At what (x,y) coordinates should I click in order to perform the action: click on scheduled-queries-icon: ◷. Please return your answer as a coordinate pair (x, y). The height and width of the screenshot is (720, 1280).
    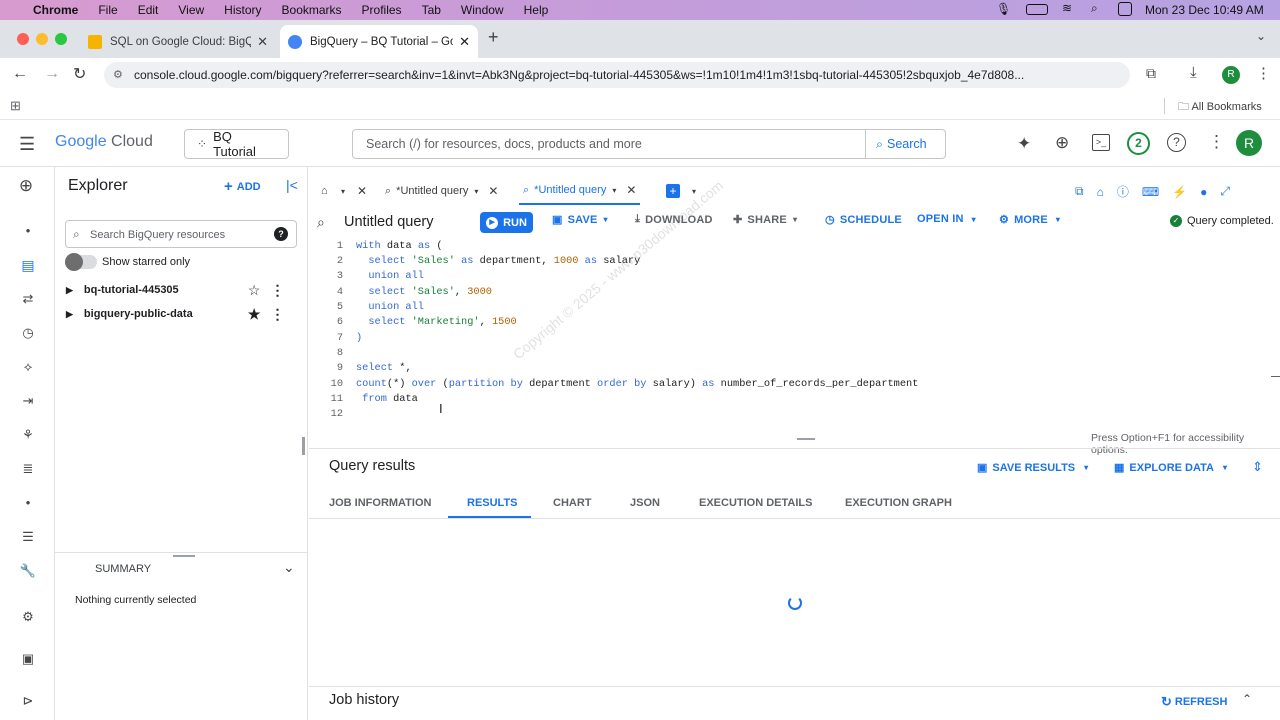
    Looking at the image, I should click on (28, 333).